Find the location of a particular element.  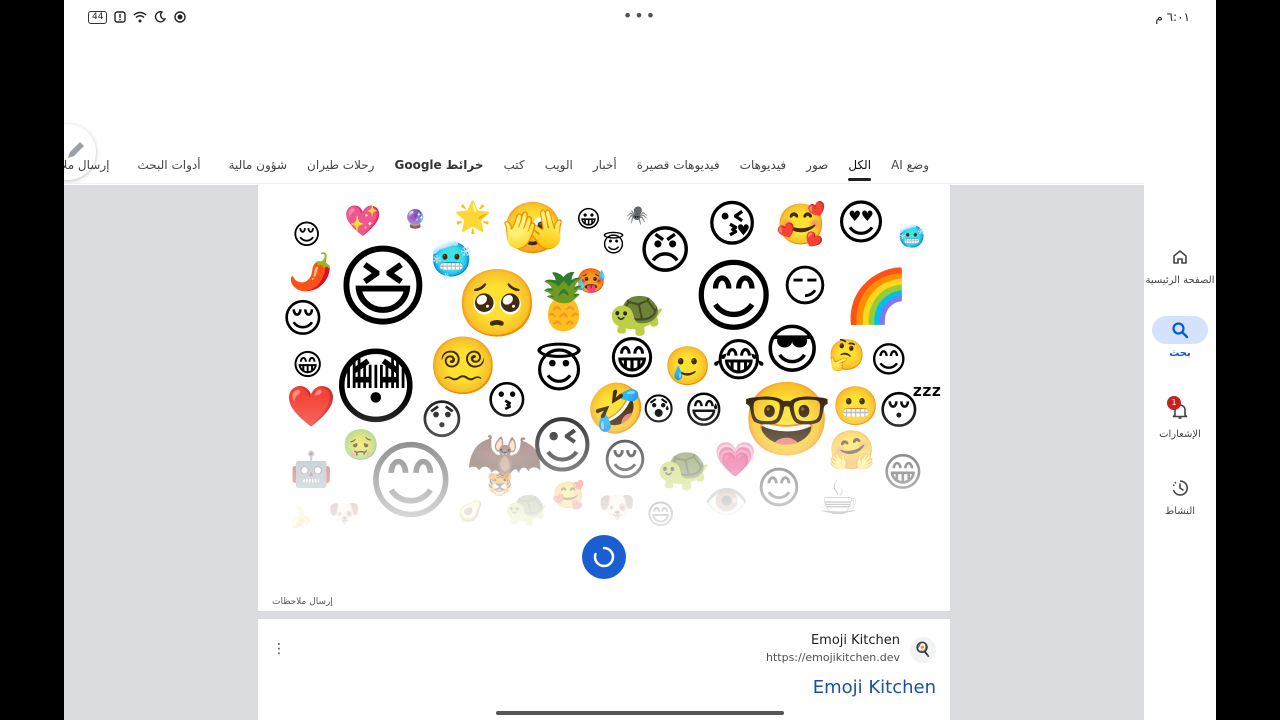

emoji-item: 🌈 is located at coordinates (876, 297).